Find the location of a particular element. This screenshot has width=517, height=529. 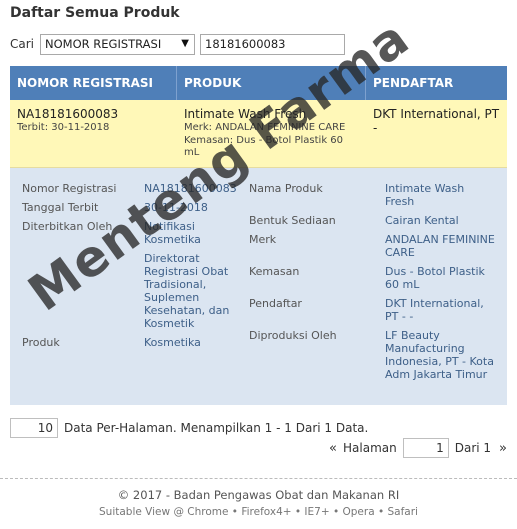

header-nomor-registrasi: NOMOR REGISTRASI is located at coordinates (93, 83).